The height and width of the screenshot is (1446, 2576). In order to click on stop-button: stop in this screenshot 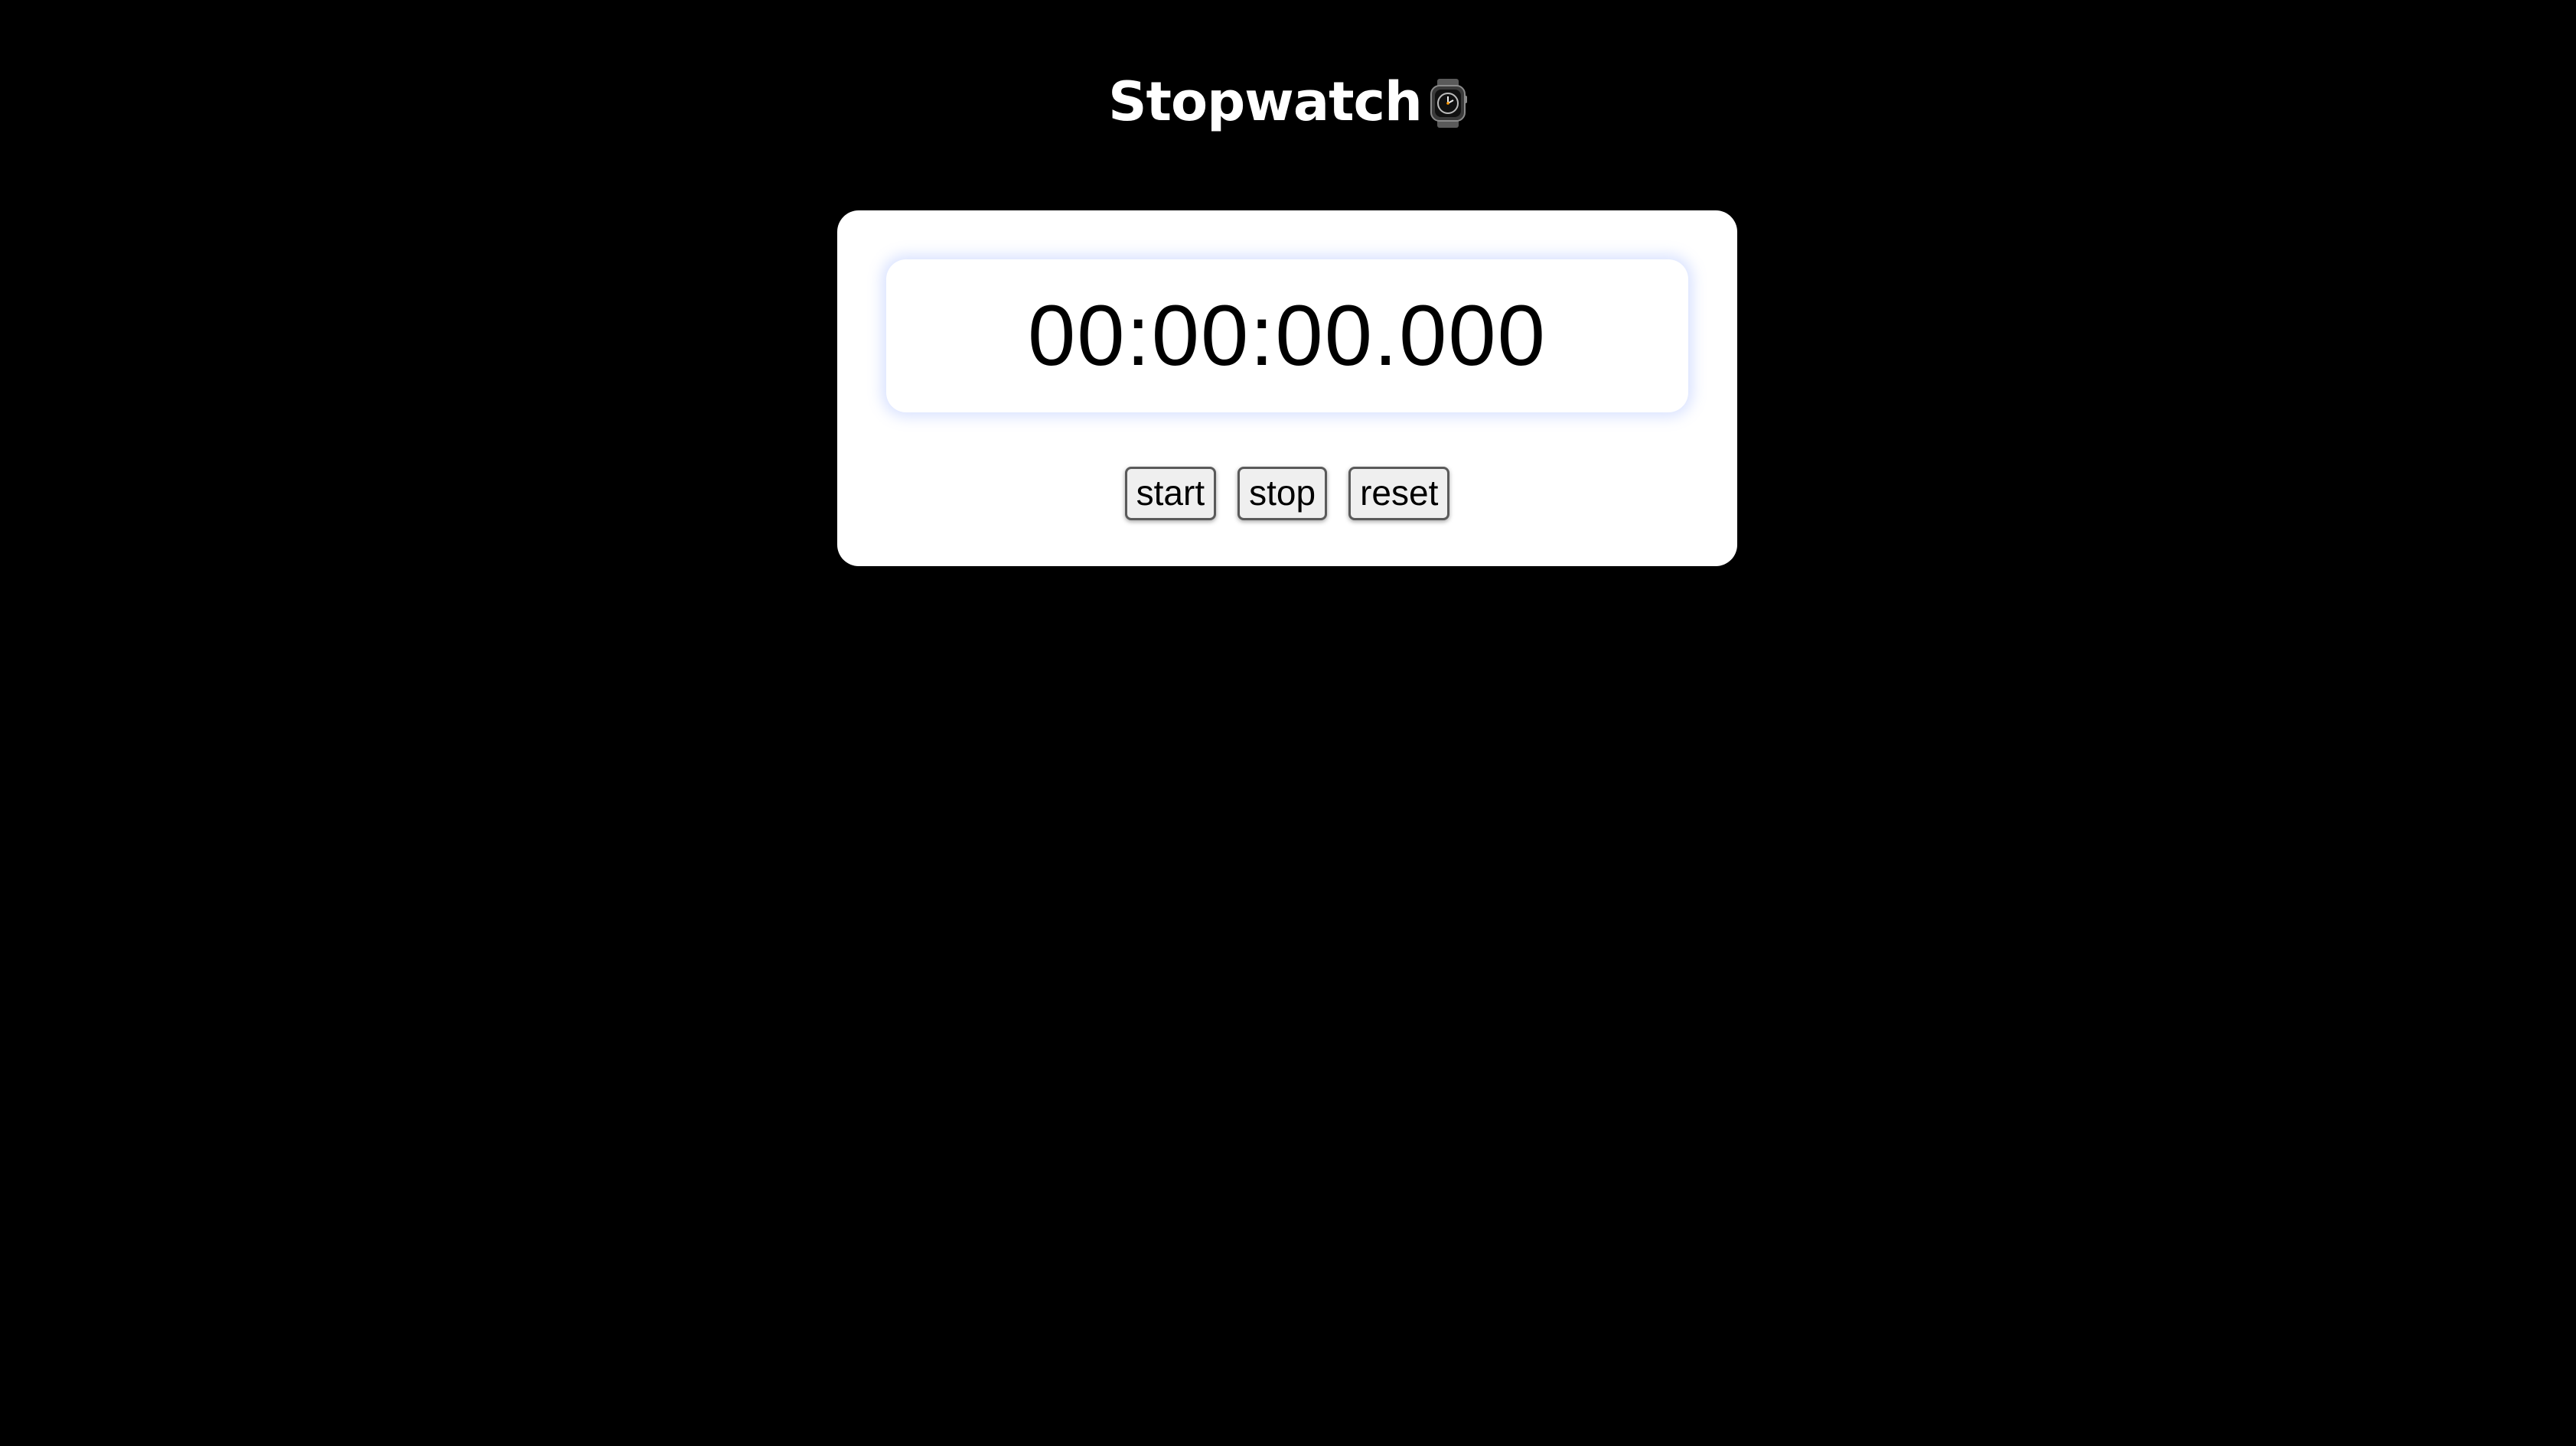, I will do `click(1282, 493)`.